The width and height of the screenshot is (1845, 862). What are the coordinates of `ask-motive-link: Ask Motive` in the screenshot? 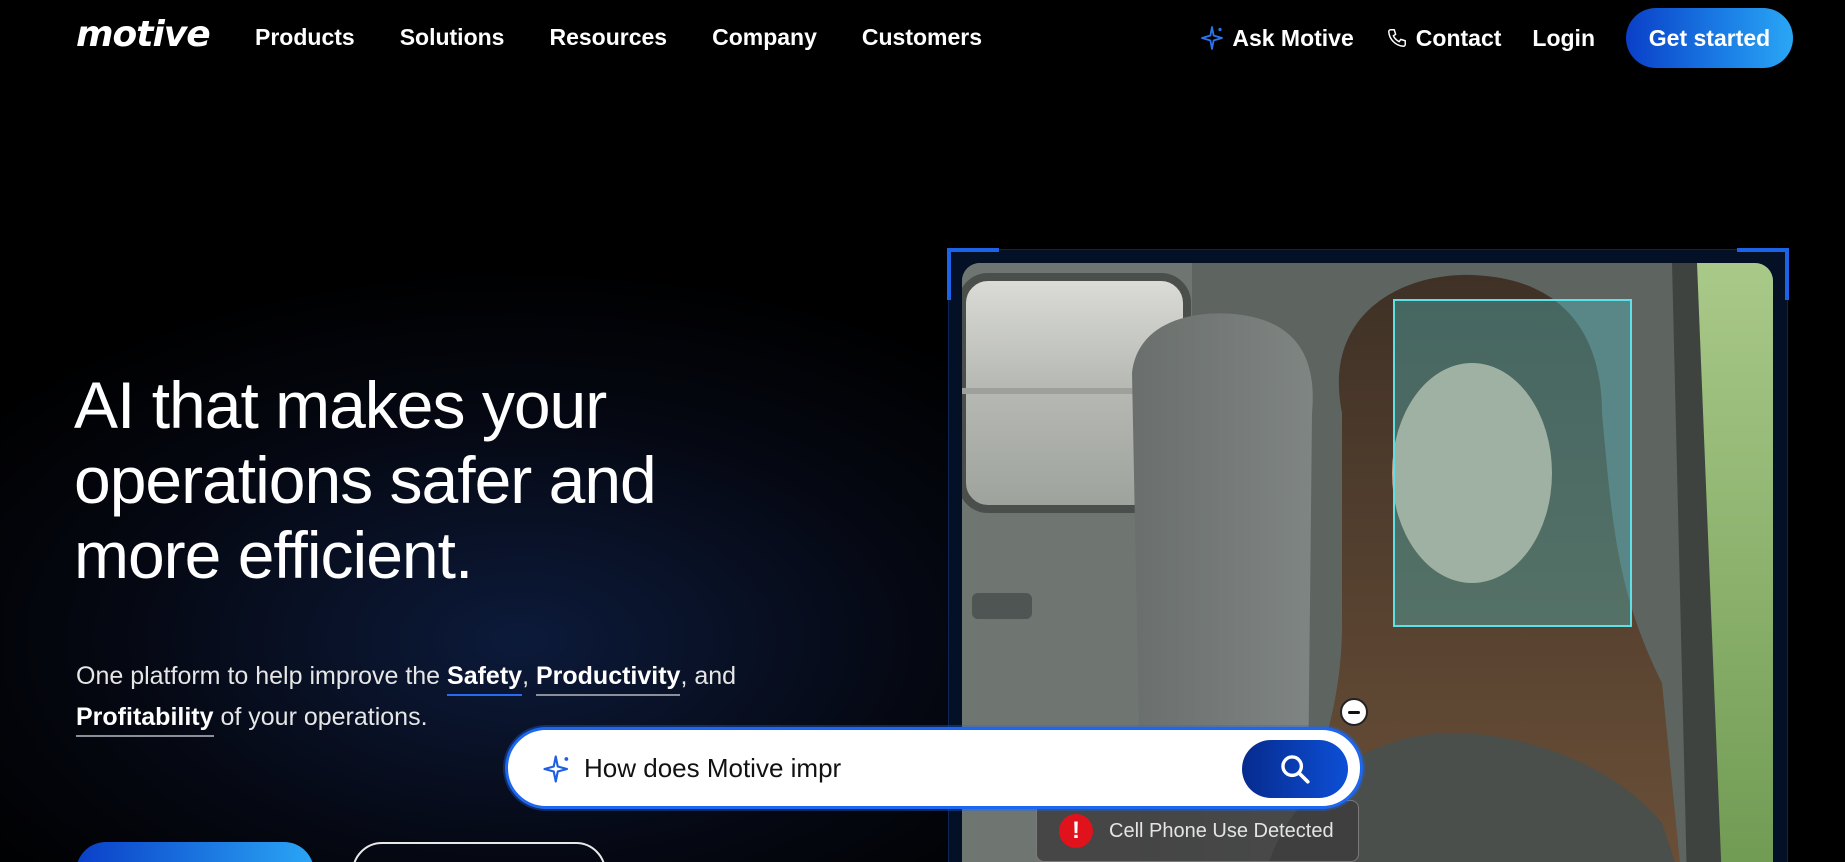 It's located at (1277, 38).